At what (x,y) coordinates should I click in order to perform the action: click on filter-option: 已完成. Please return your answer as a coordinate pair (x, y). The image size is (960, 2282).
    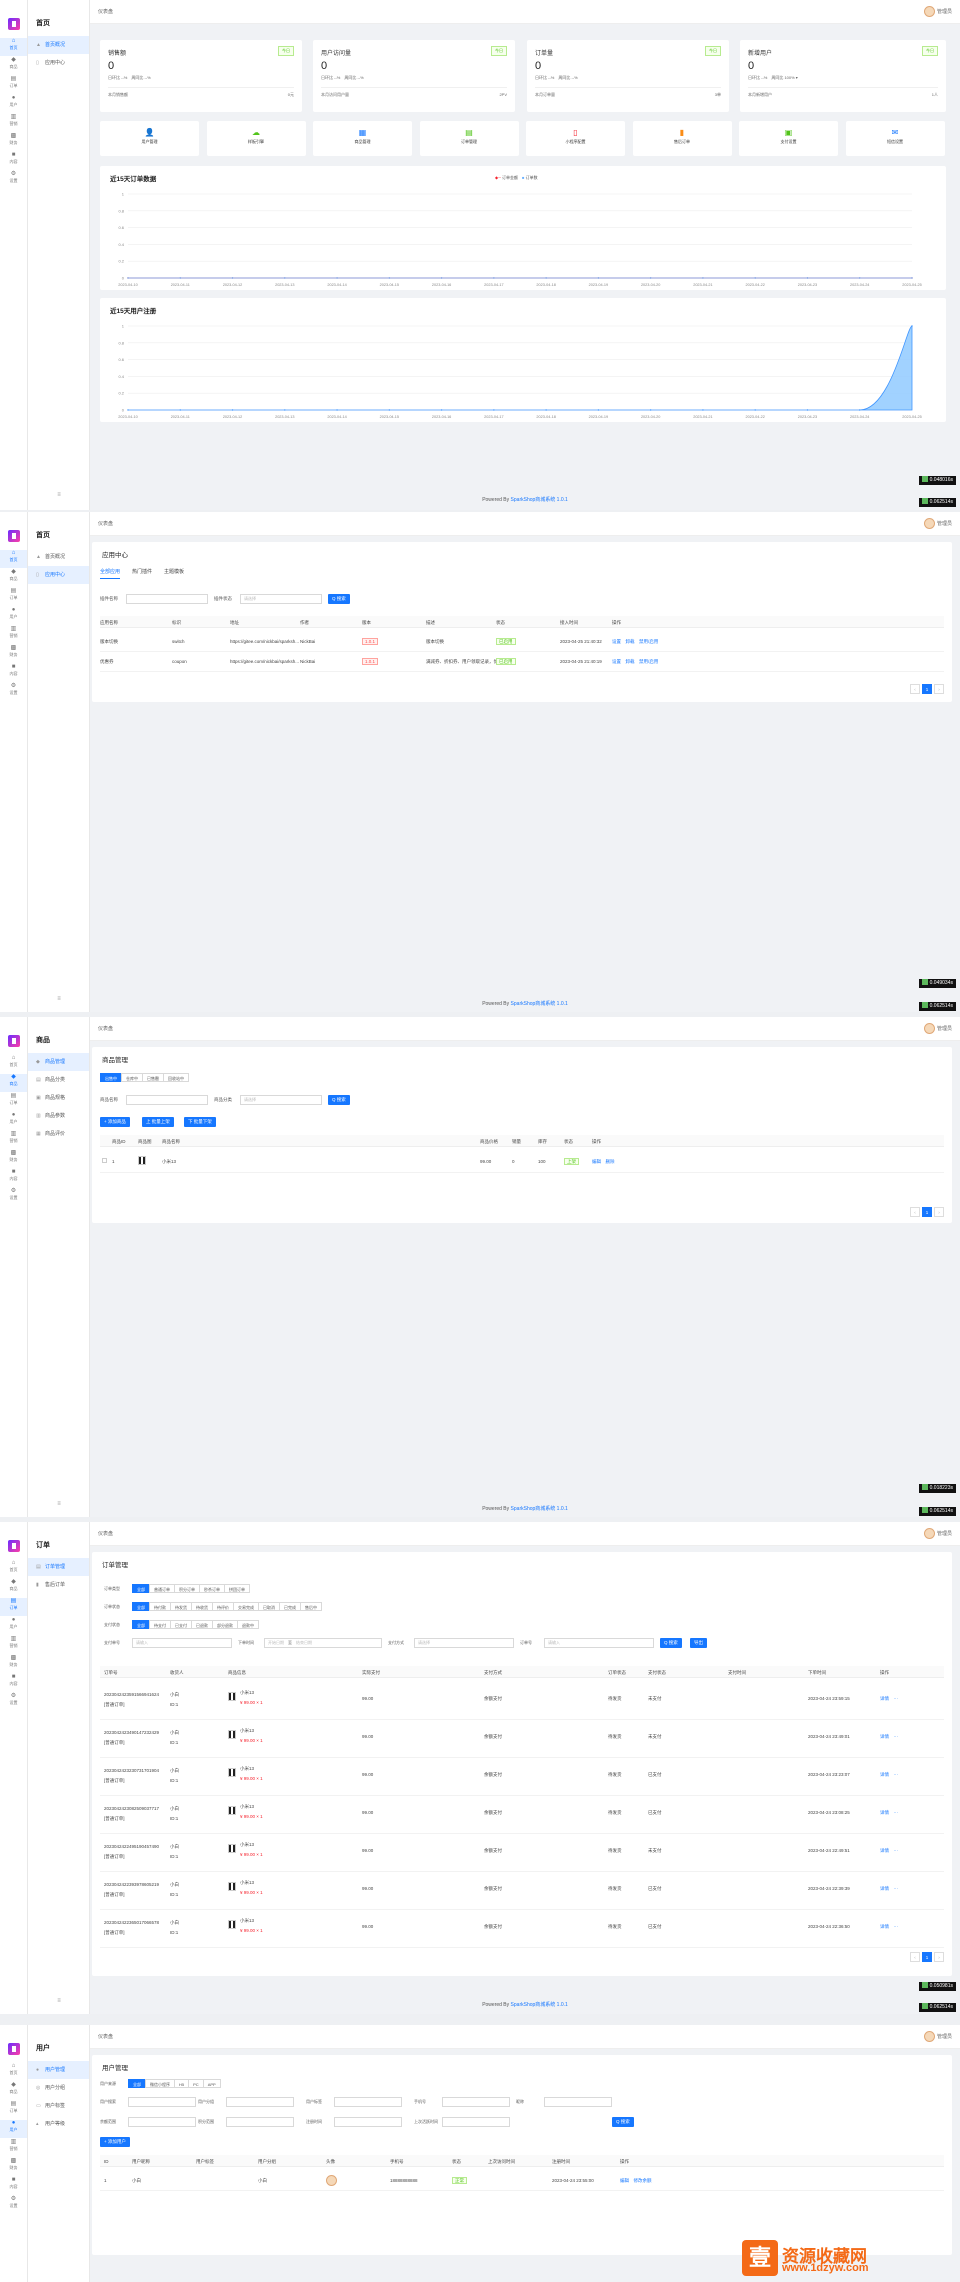
    Looking at the image, I should click on (290, 1606).